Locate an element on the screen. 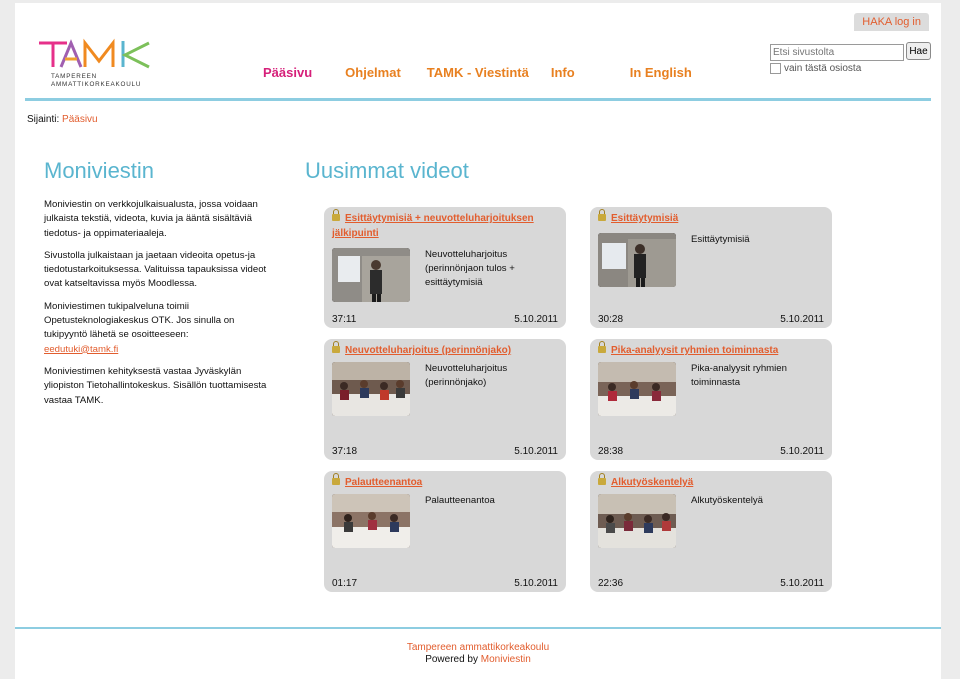 The width and height of the screenshot is (960, 679). breadcrumb-current: Pääsivu is located at coordinates (80, 119).